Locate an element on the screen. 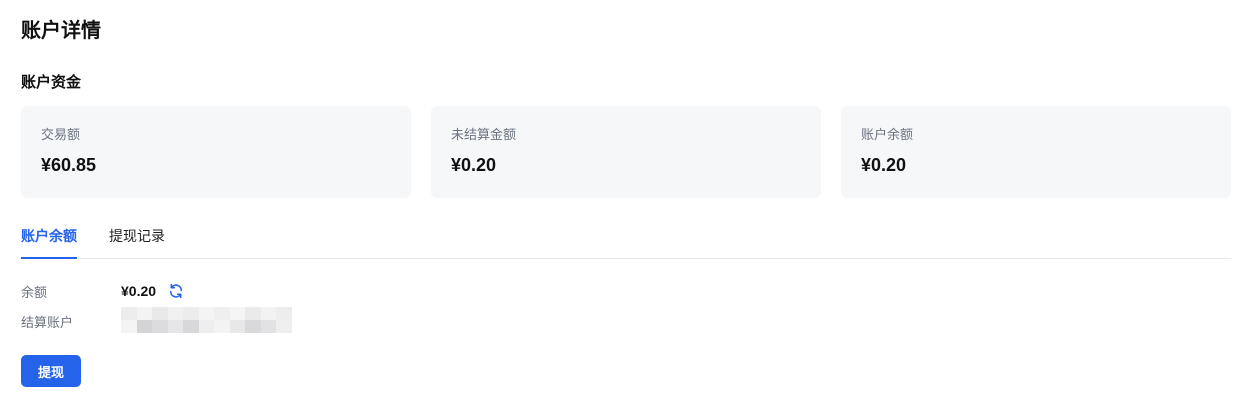 The height and width of the screenshot is (407, 1234). balance-label: 余额 is located at coordinates (34, 293).